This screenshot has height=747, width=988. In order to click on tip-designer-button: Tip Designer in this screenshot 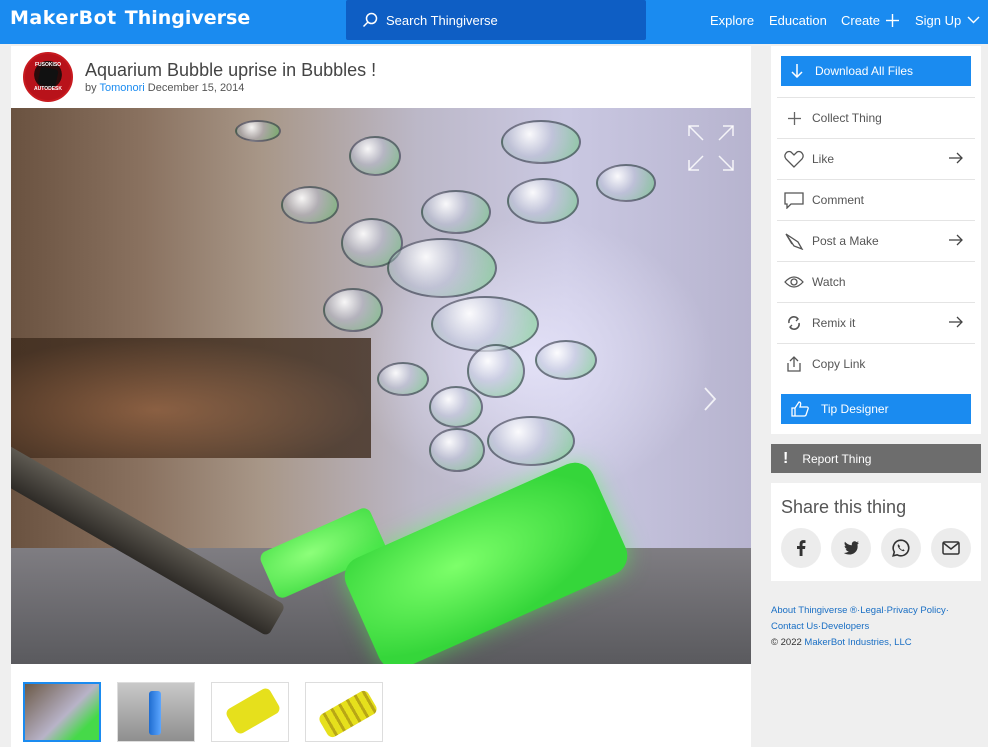, I will do `click(876, 409)`.